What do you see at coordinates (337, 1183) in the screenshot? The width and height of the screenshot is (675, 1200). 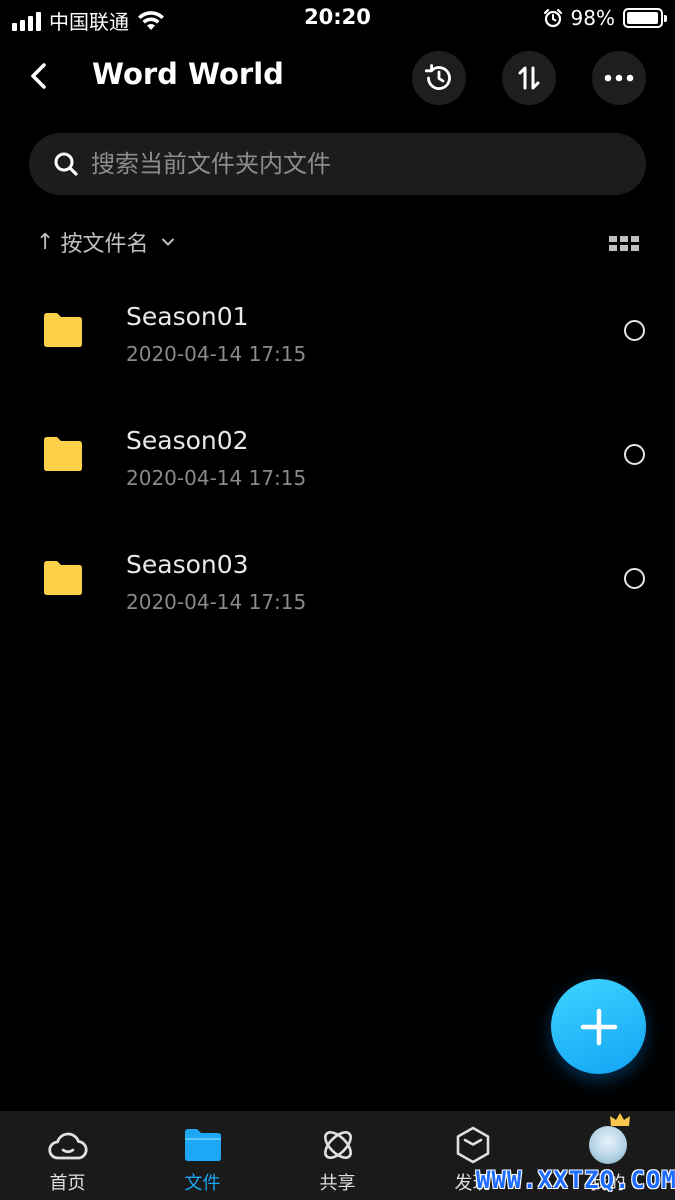 I see `nav-label: 共享` at bounding box center [337, 1183].